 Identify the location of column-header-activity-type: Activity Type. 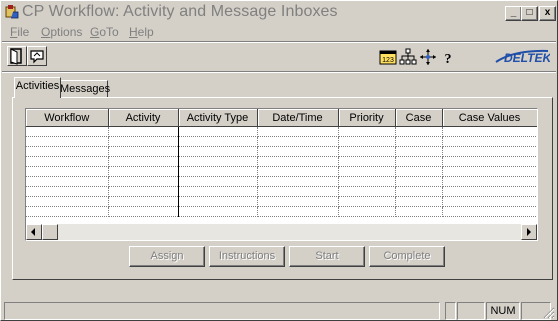
(218, 118).